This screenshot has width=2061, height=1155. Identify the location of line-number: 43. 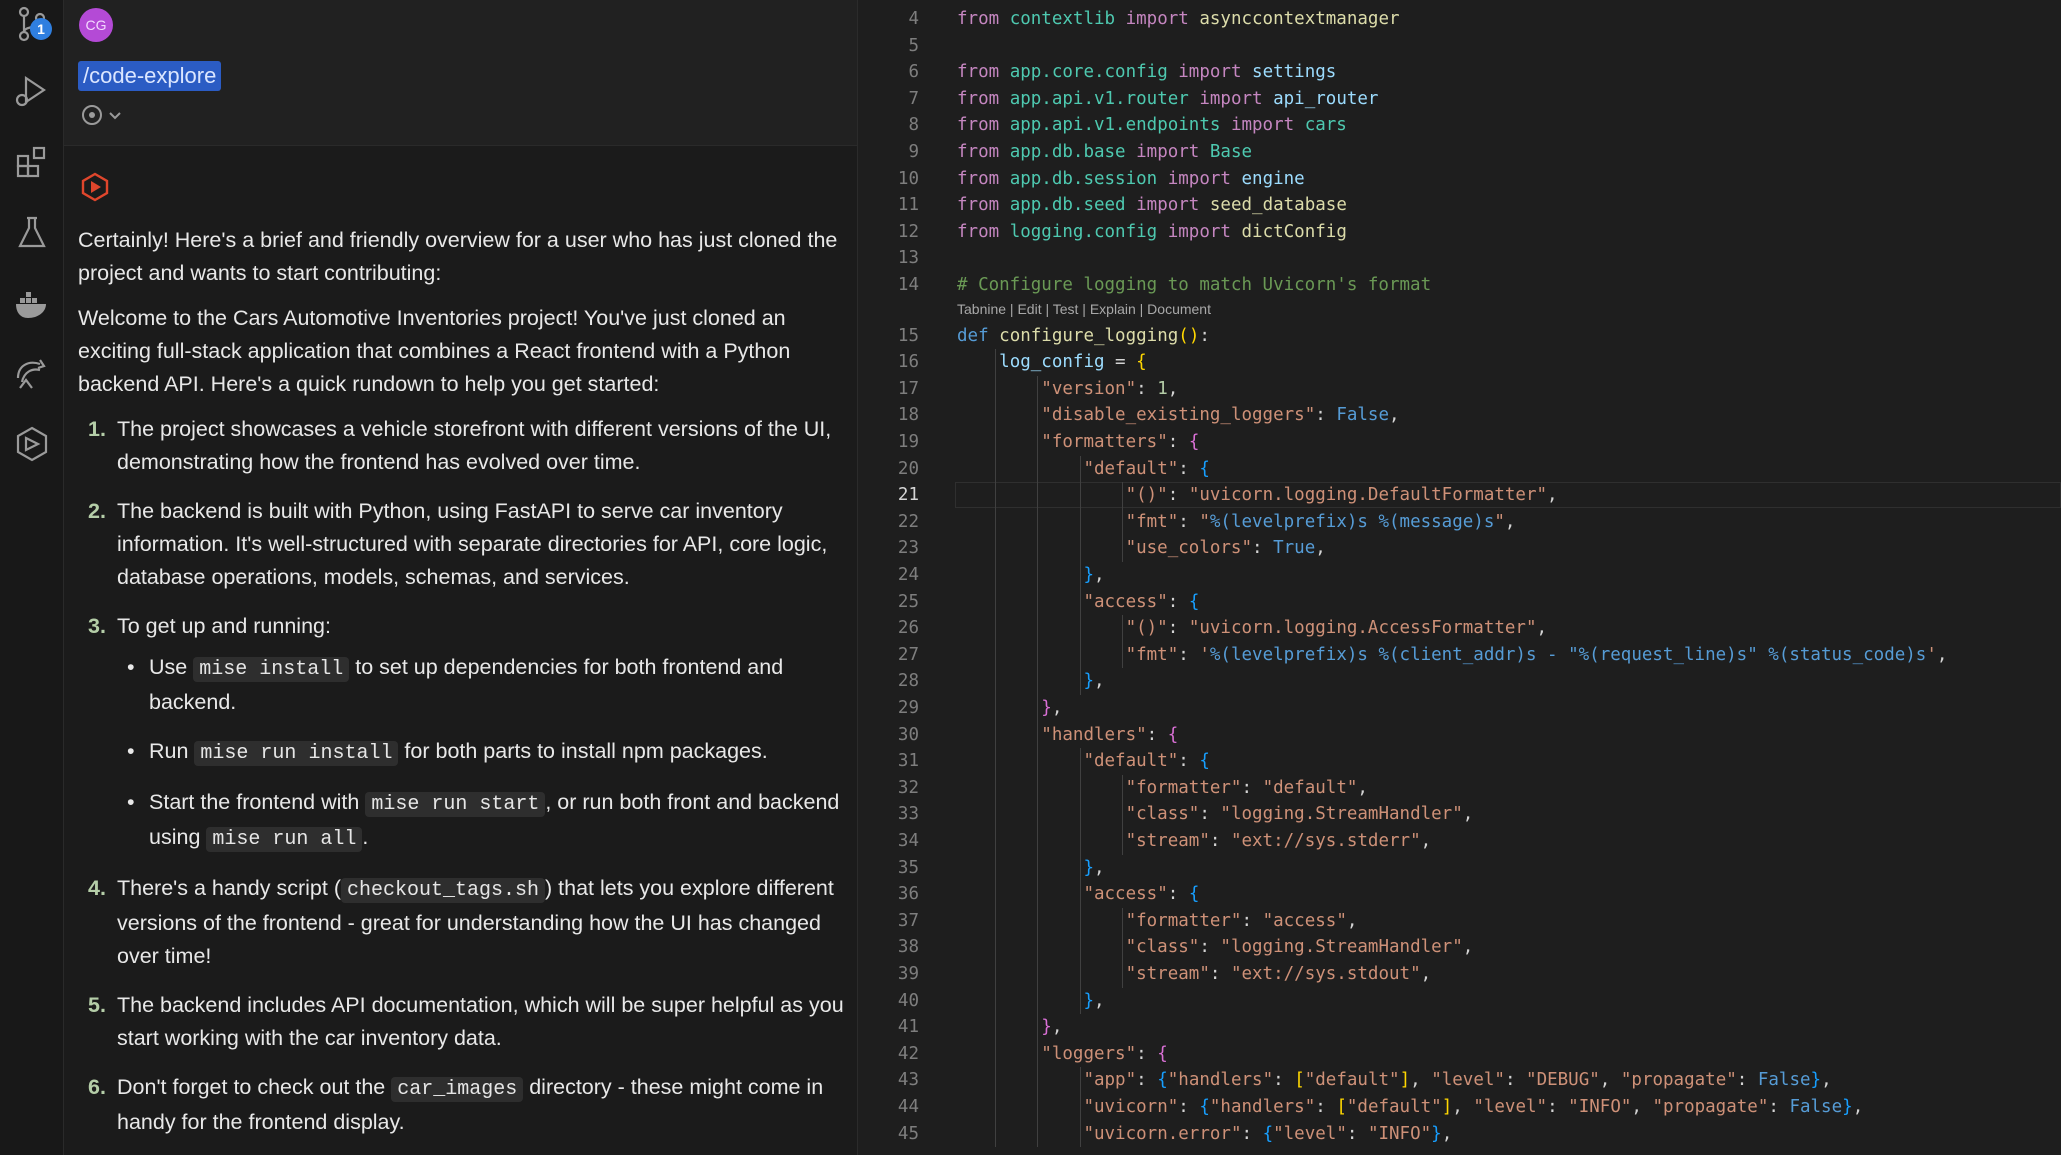
(908, 1080).